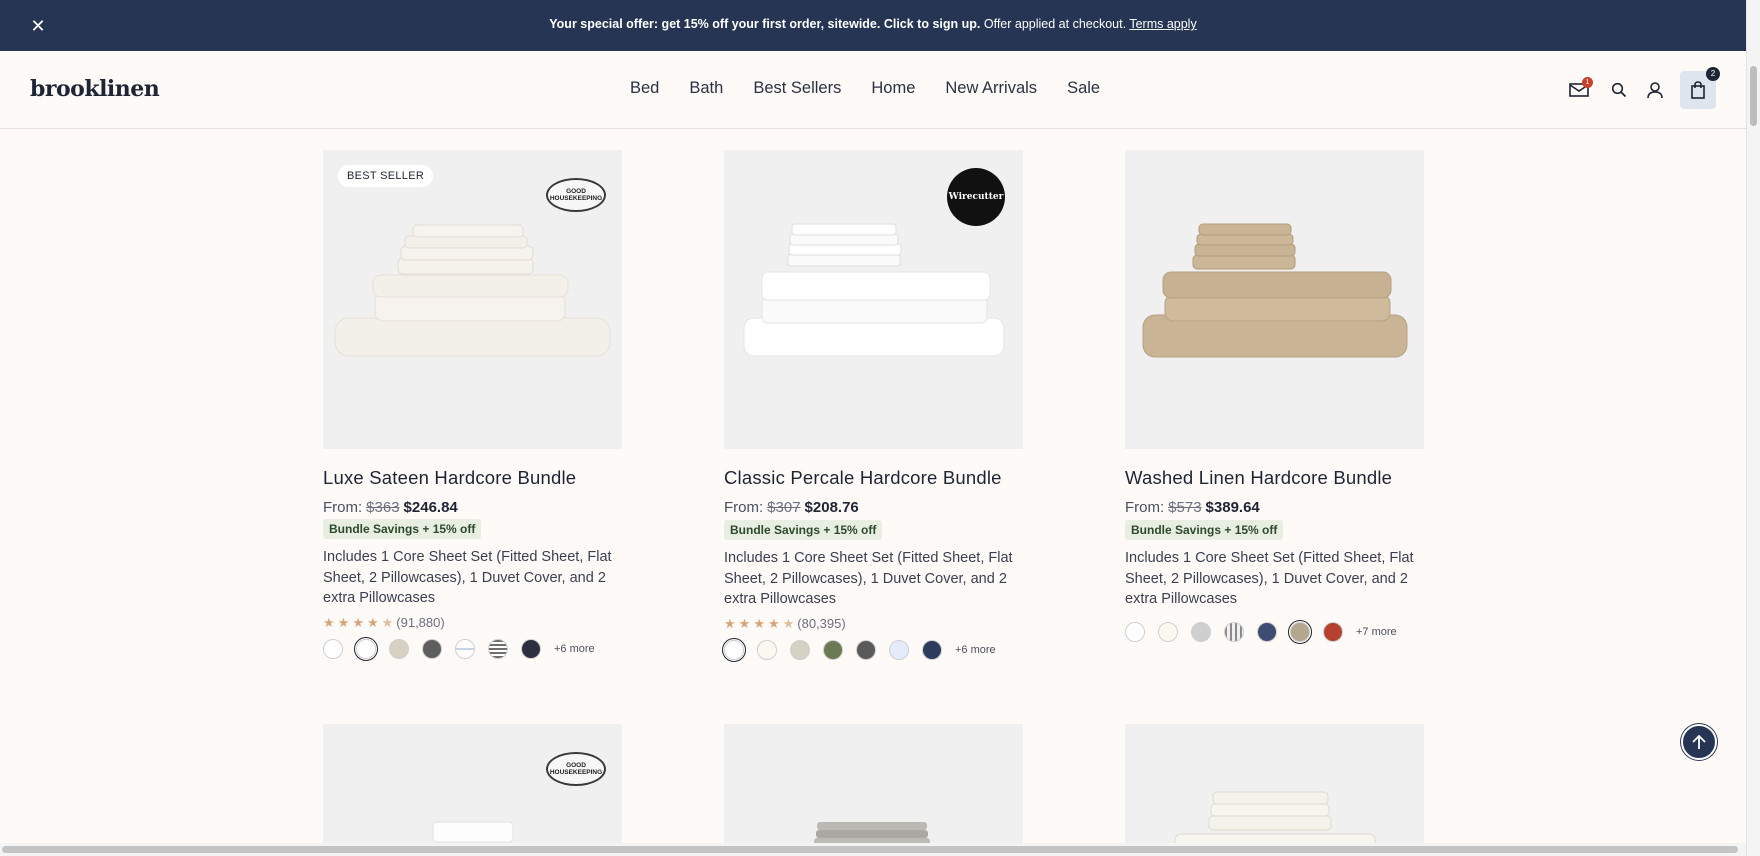  What do you see at coordinates (706, 88) in the screenshot?
I see `nav-item-bath: Bath` at bounding box center [706, 88].